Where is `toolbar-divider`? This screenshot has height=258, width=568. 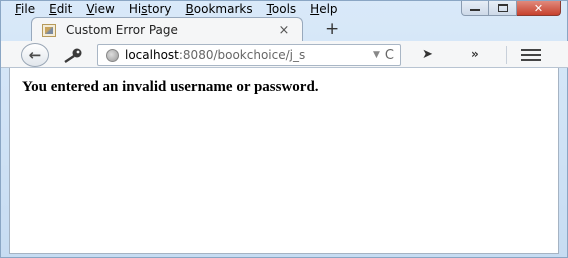 toolbar-divider is located at coordinates (506, 55).